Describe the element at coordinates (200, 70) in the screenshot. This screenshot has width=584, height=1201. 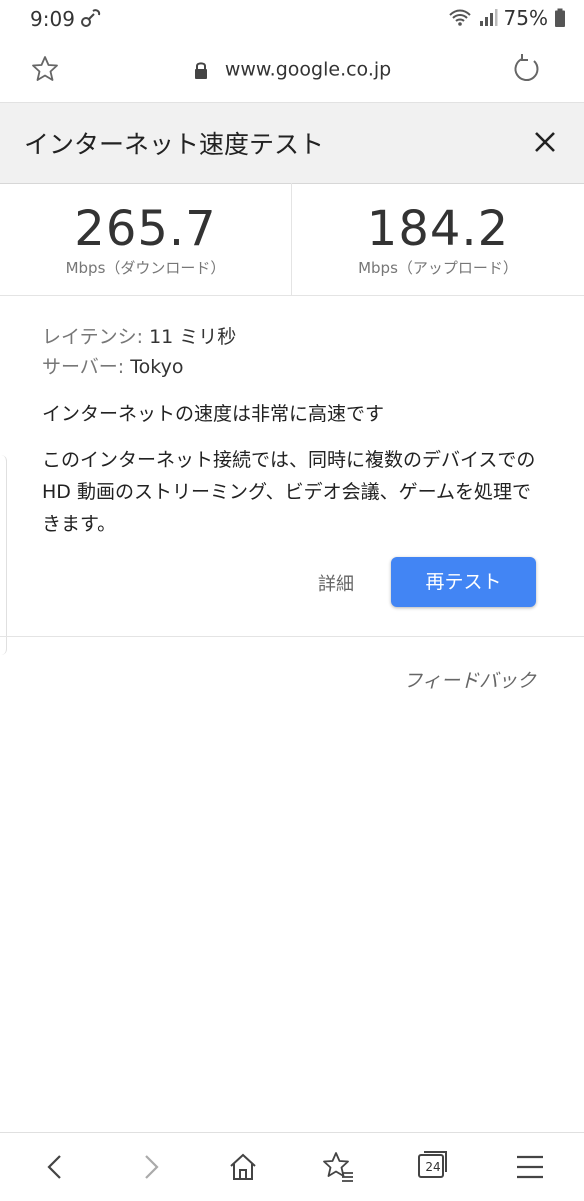
I see `lock-icon` at that location.